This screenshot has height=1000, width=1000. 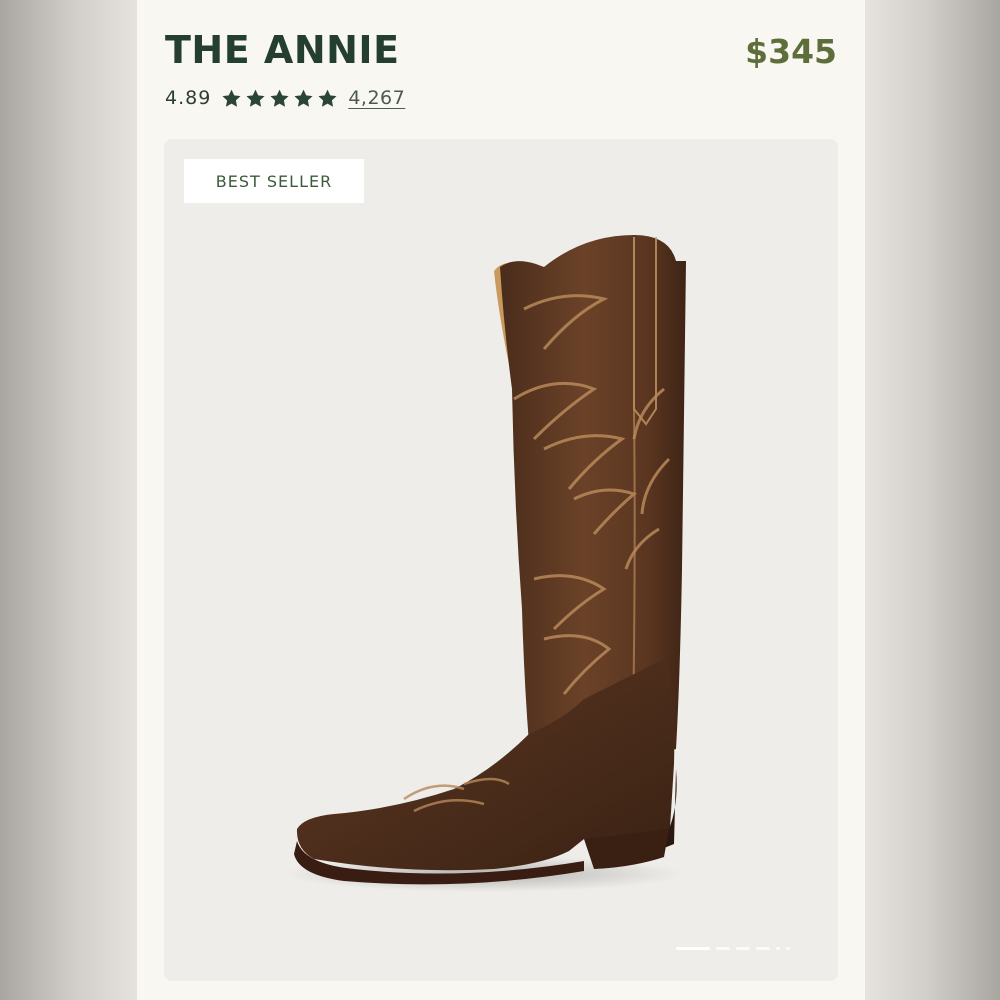 What do you see at coordinates (188, 98) in the screenshot?
I see `rating-value: 4.89` at bounding box center [188, 98].